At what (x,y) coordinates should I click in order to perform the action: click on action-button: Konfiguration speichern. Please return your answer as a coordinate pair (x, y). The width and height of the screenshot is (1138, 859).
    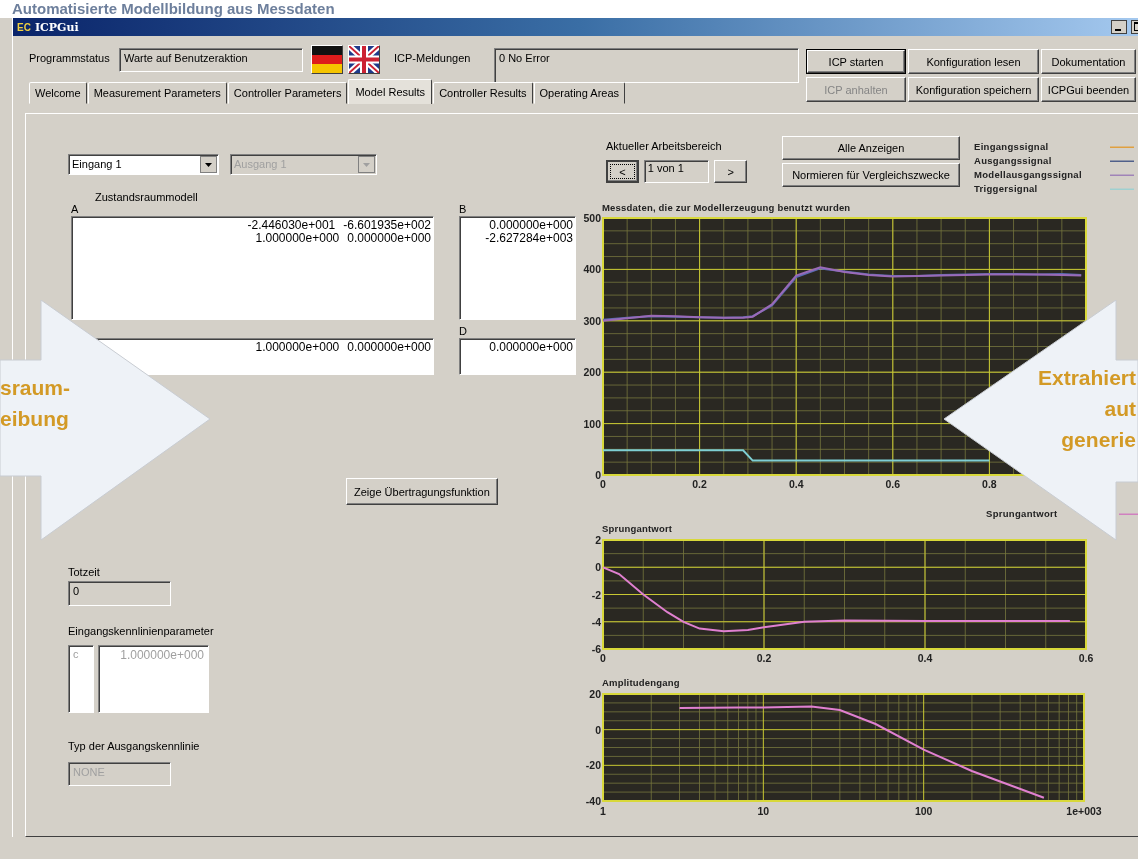
    Looking at the image, I should click on (973, 89).